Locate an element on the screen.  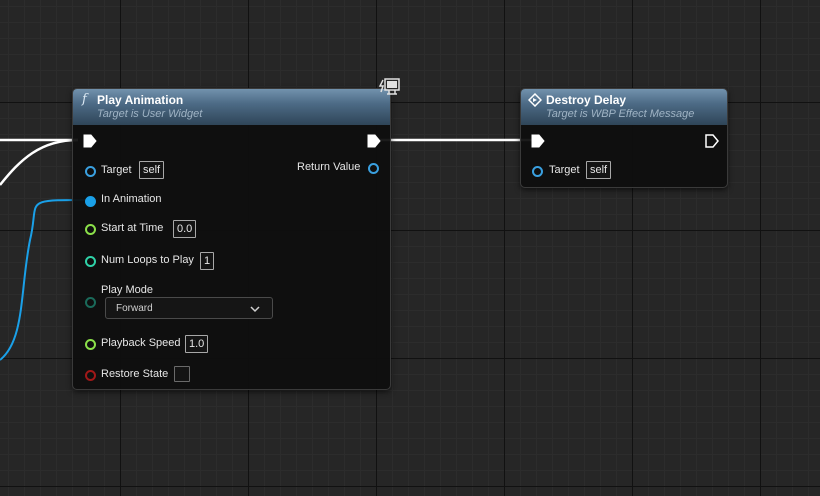
num-loops-field: 1 is located at coordinates (207, 261).